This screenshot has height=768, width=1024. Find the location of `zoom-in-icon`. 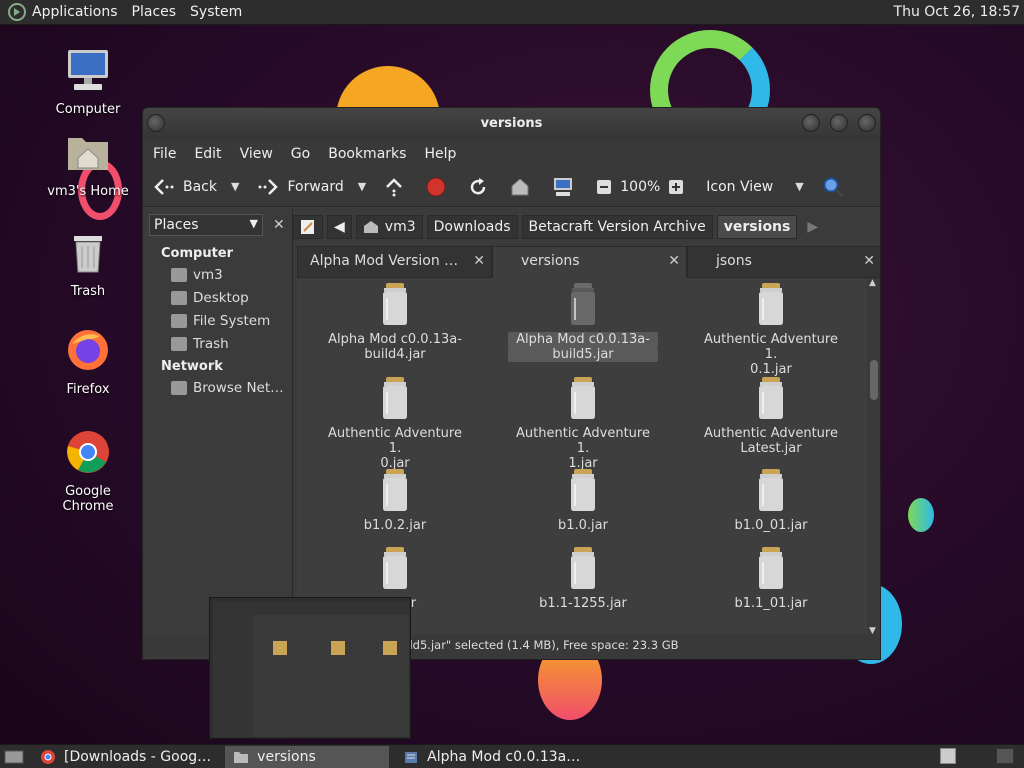

zoom-in-icon is located at coordinates (676, 187).